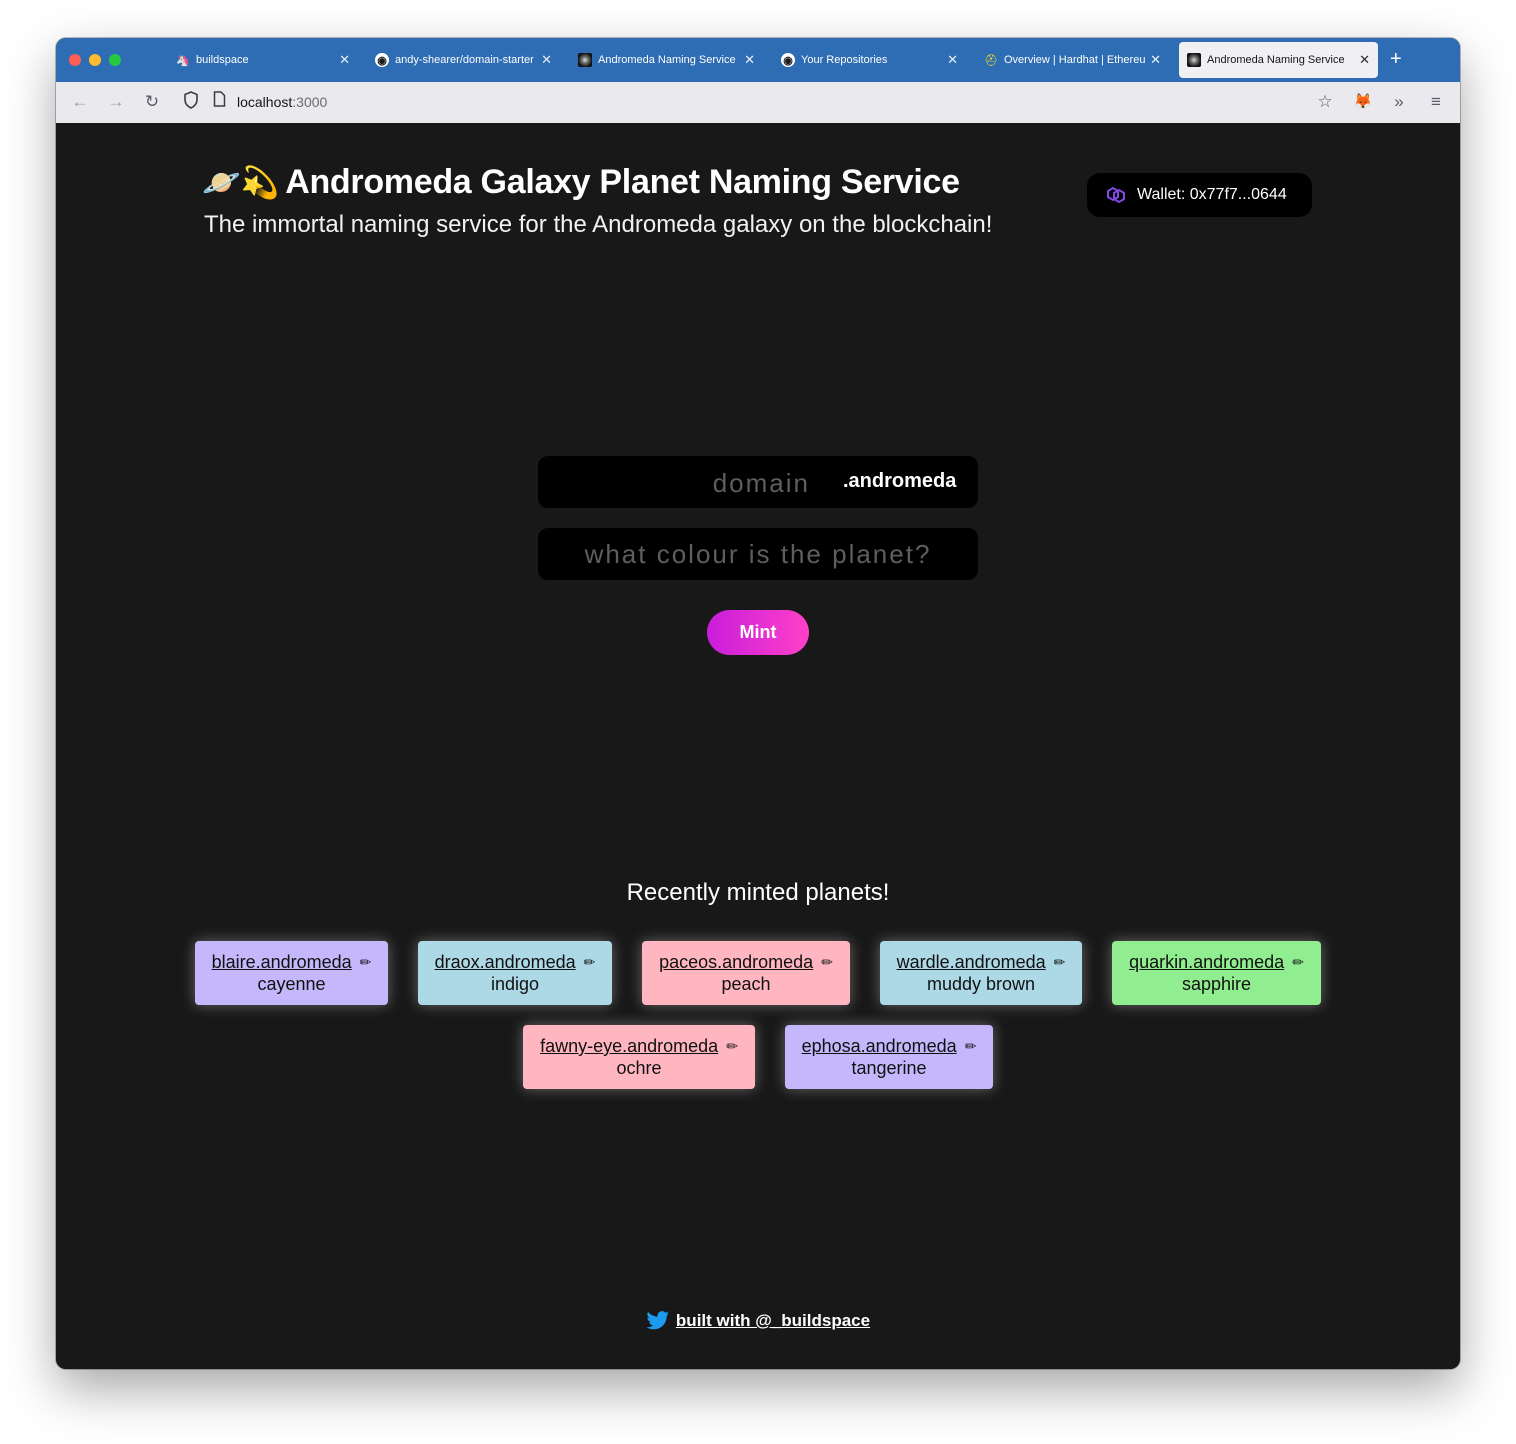 Image resolution: width=1516 pixels, height=1444 pixels. I want to click on tab-title: Overview | Hardhat | Ethereum, so click(1075, 60).